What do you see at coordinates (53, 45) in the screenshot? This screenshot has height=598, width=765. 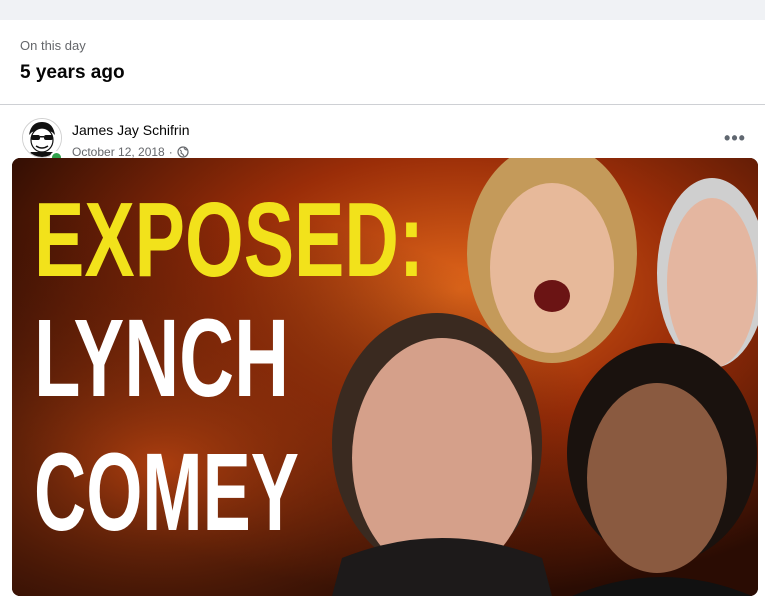 I see `on-this-day-label: On this day` at bounding box center [53, 45].